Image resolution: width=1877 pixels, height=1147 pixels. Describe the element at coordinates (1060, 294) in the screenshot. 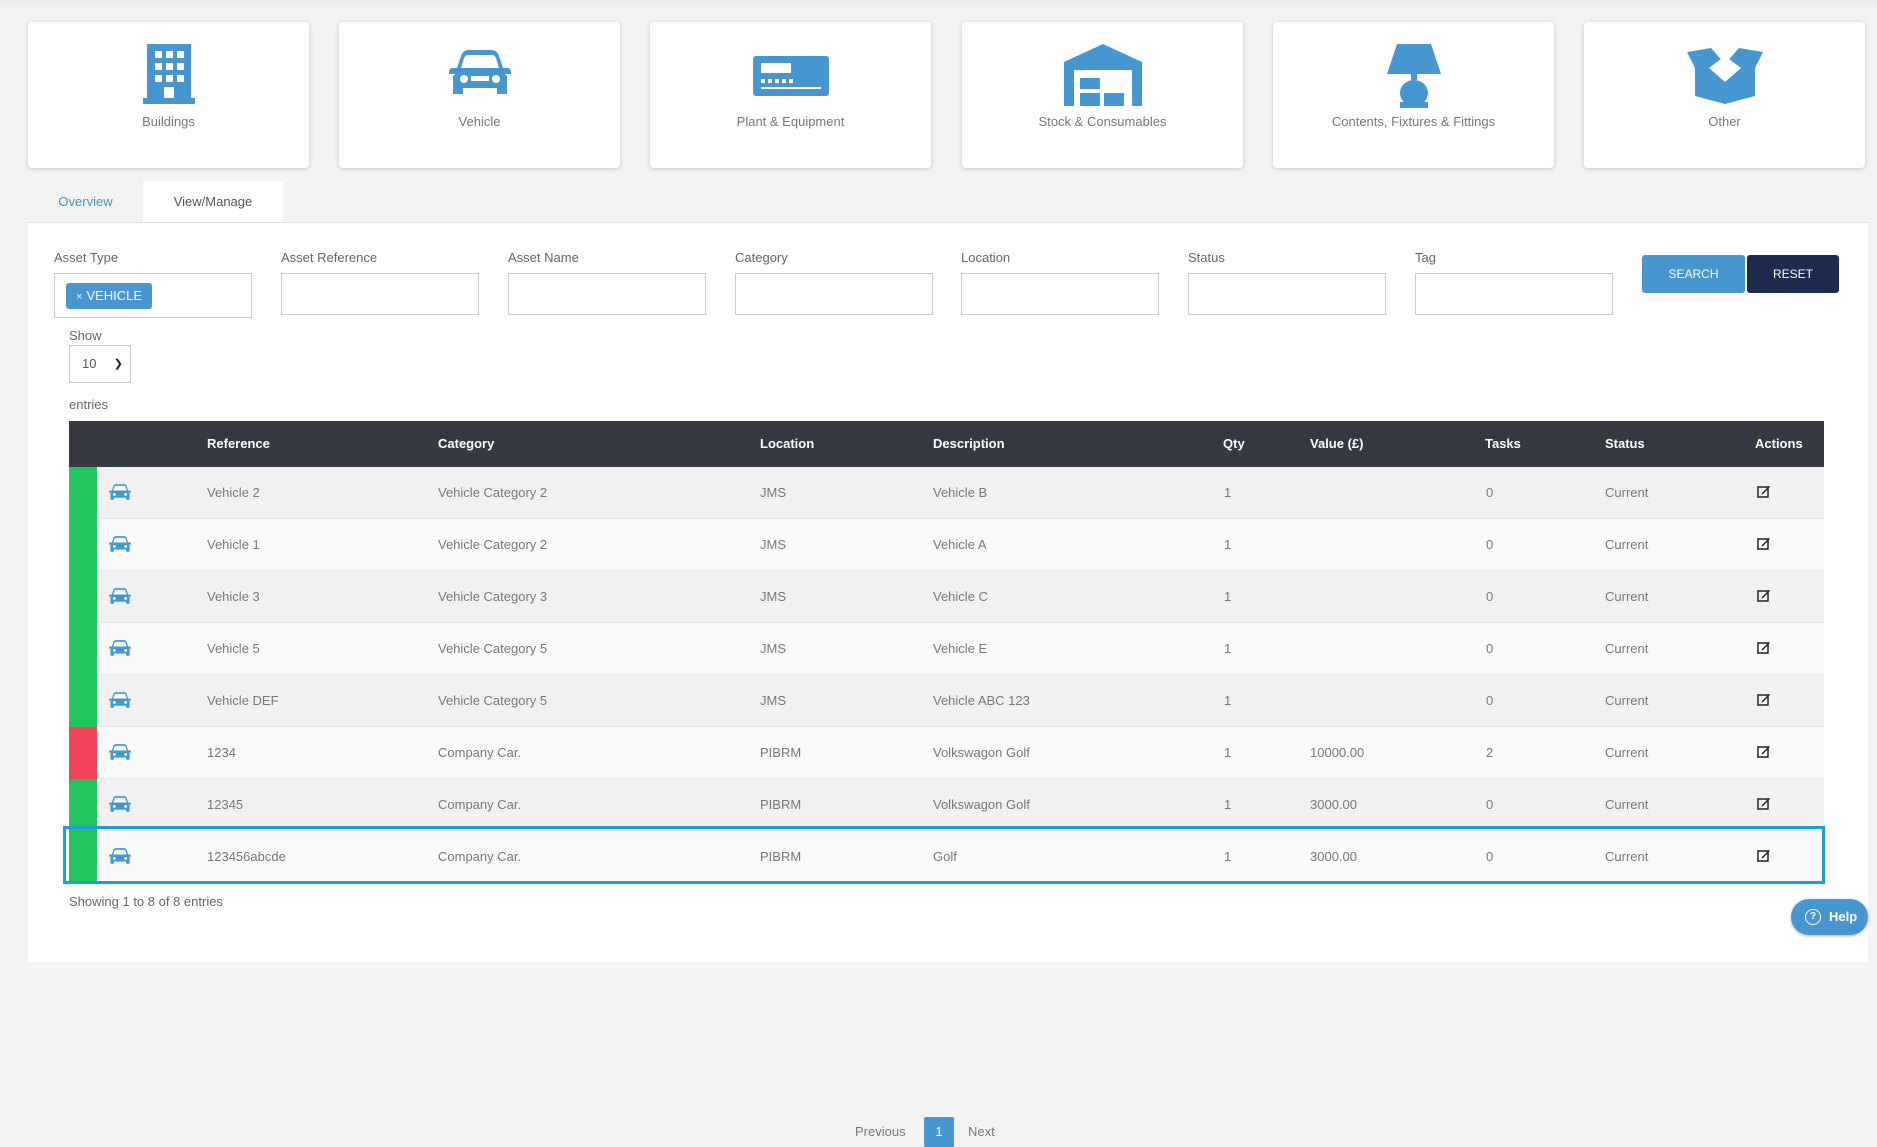

I see `location-input` at that location.